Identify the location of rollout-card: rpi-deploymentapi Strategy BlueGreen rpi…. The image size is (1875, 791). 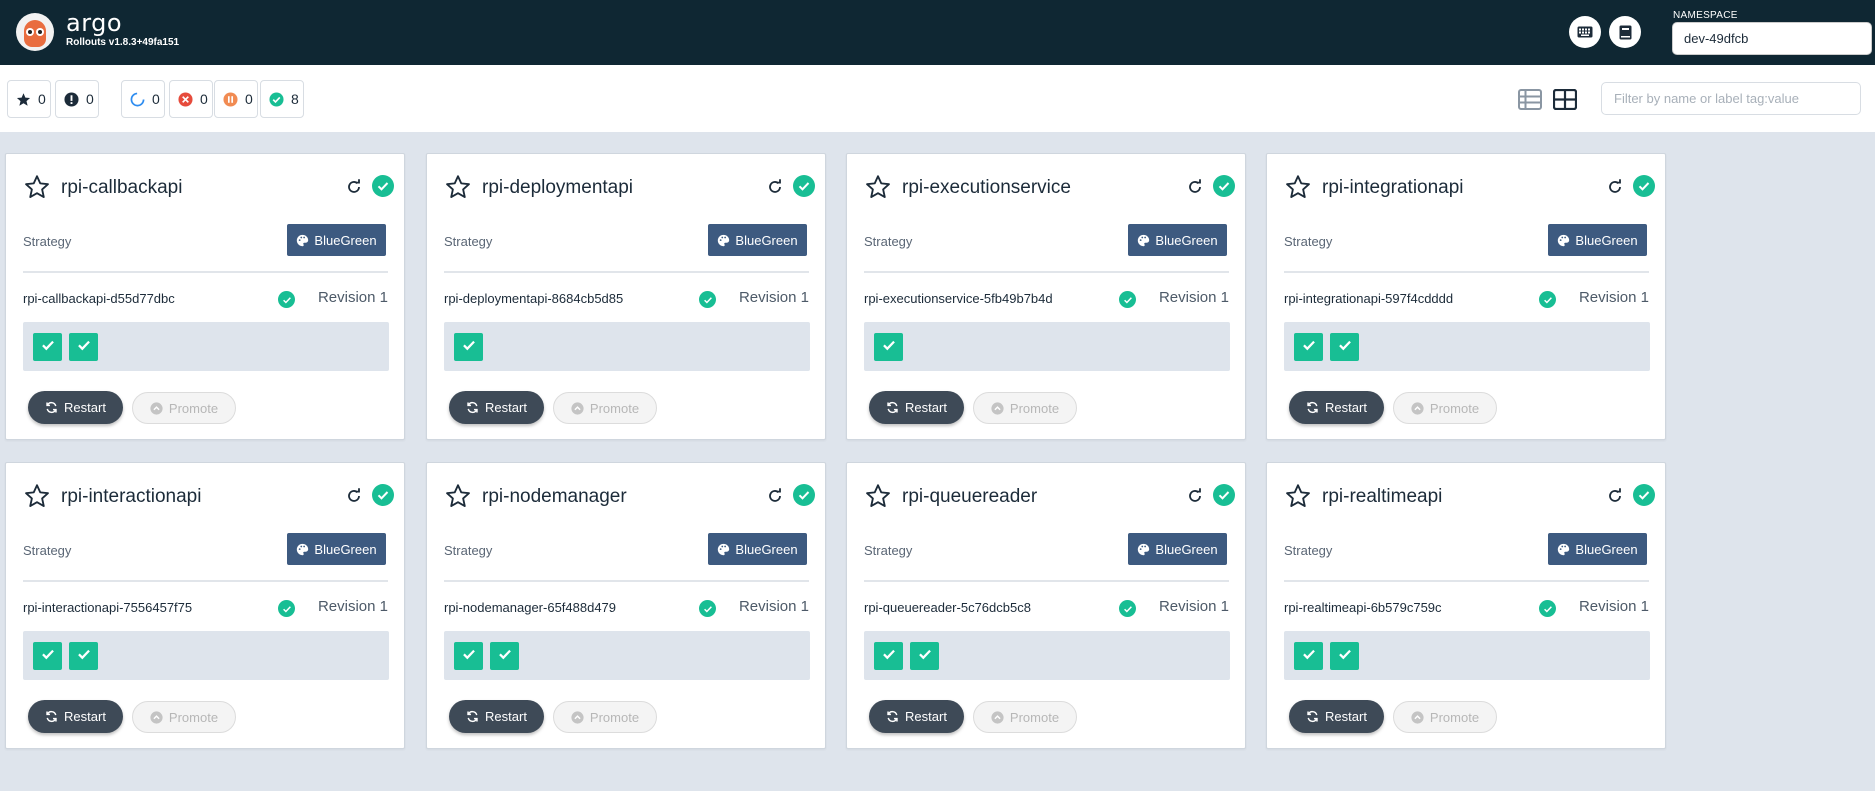
(626, 296).